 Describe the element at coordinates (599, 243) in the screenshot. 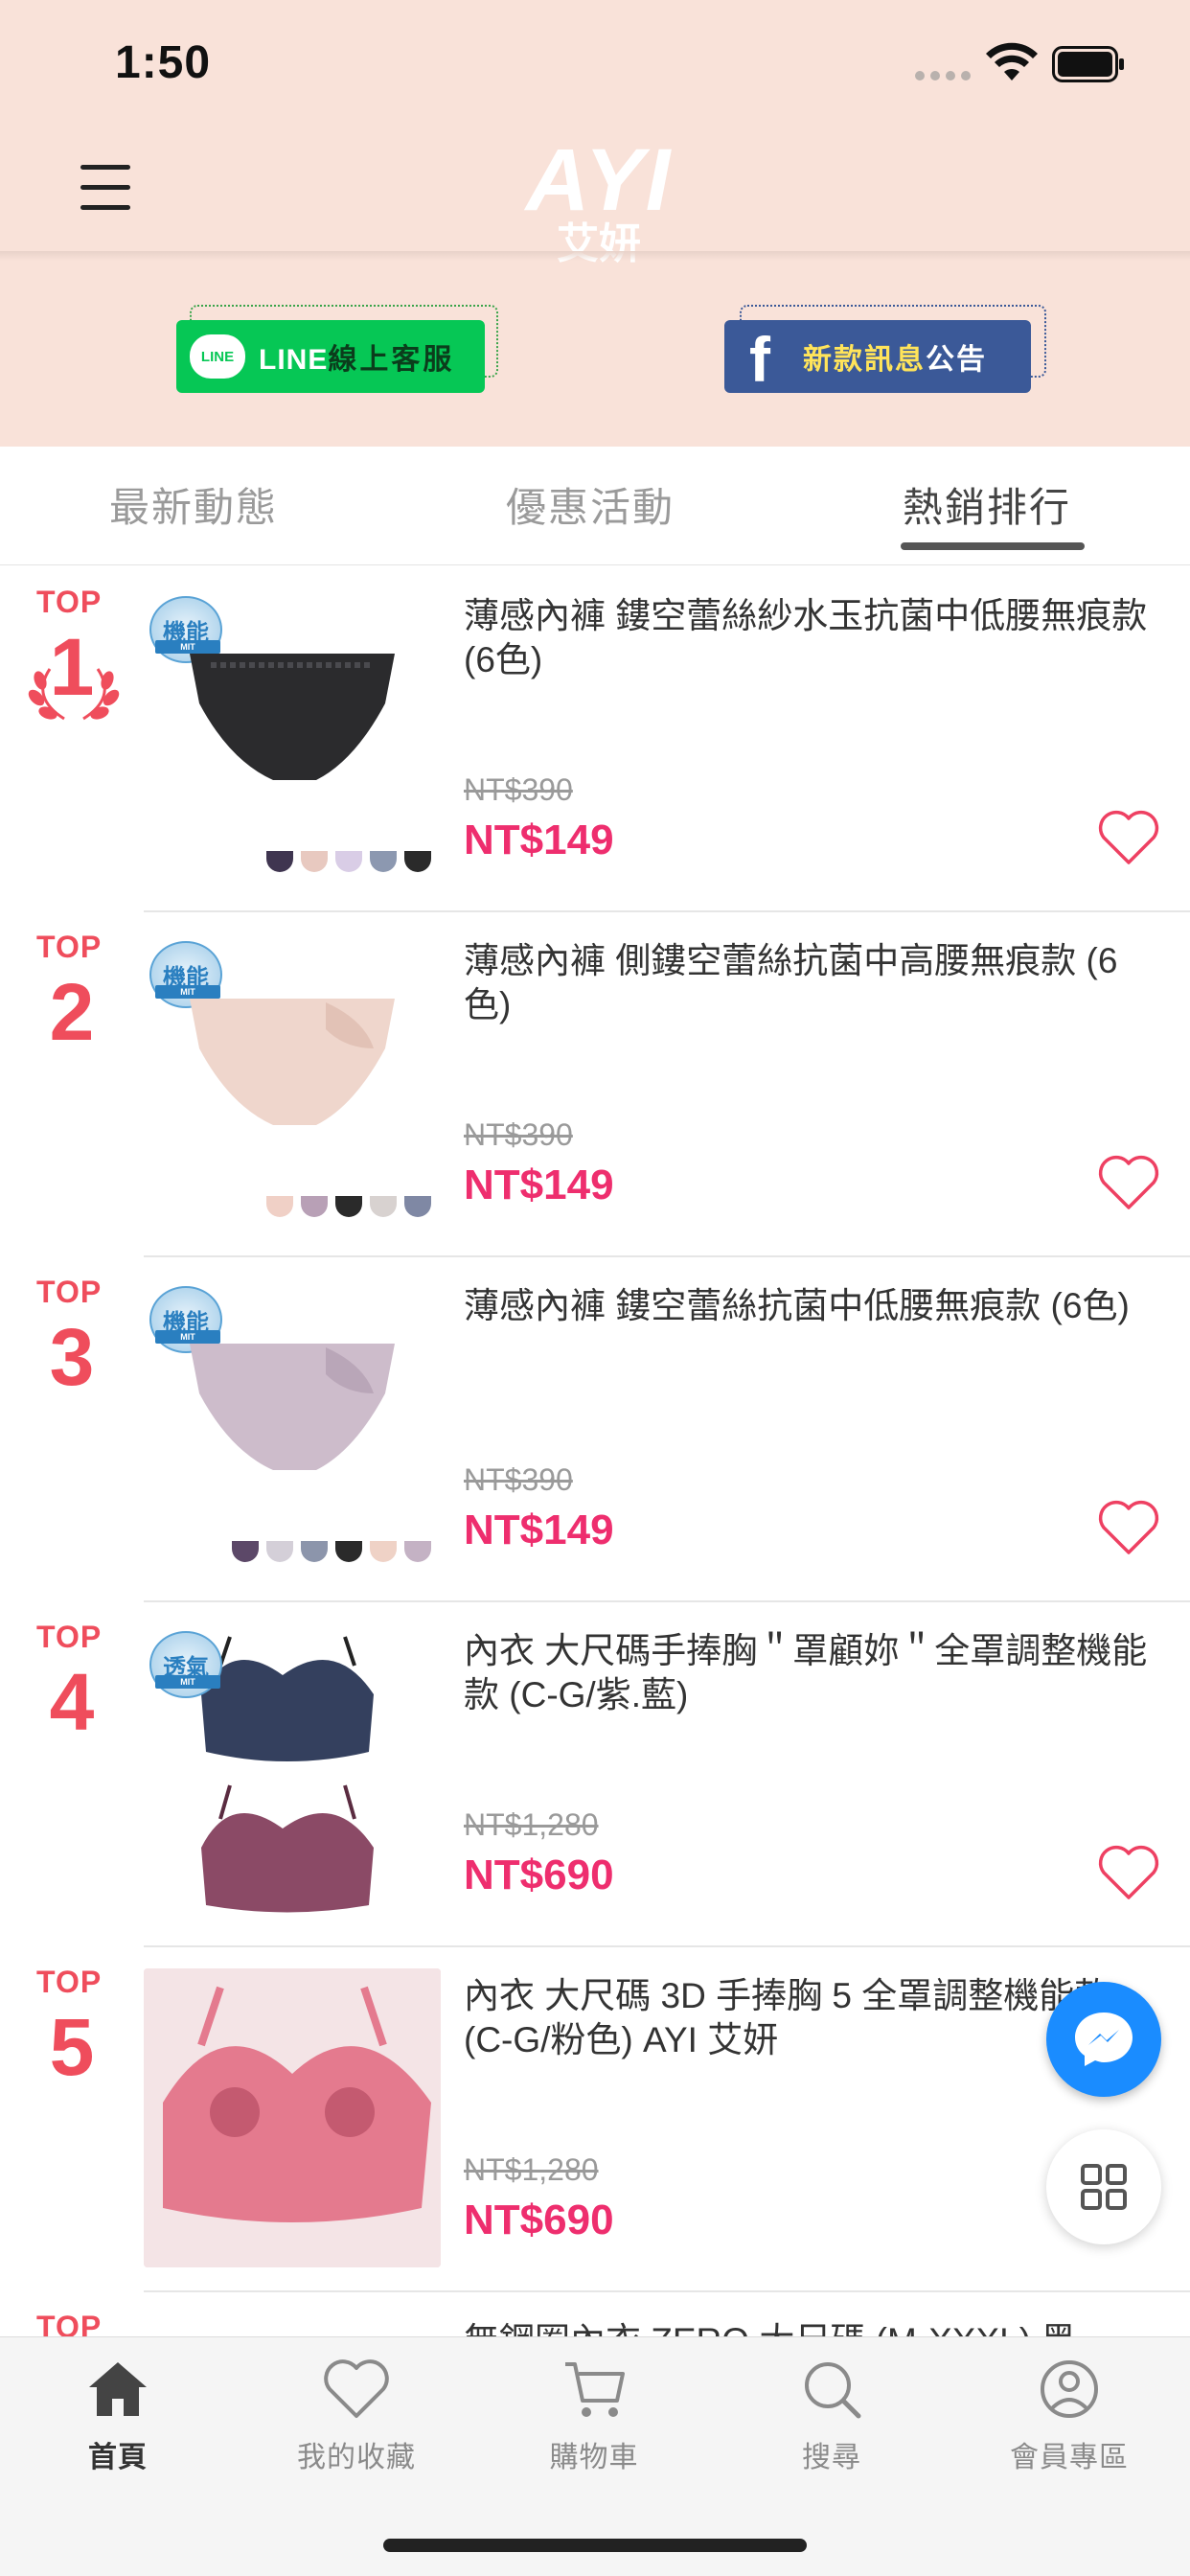

I see `logo-subtext: 艾妍` at that location.